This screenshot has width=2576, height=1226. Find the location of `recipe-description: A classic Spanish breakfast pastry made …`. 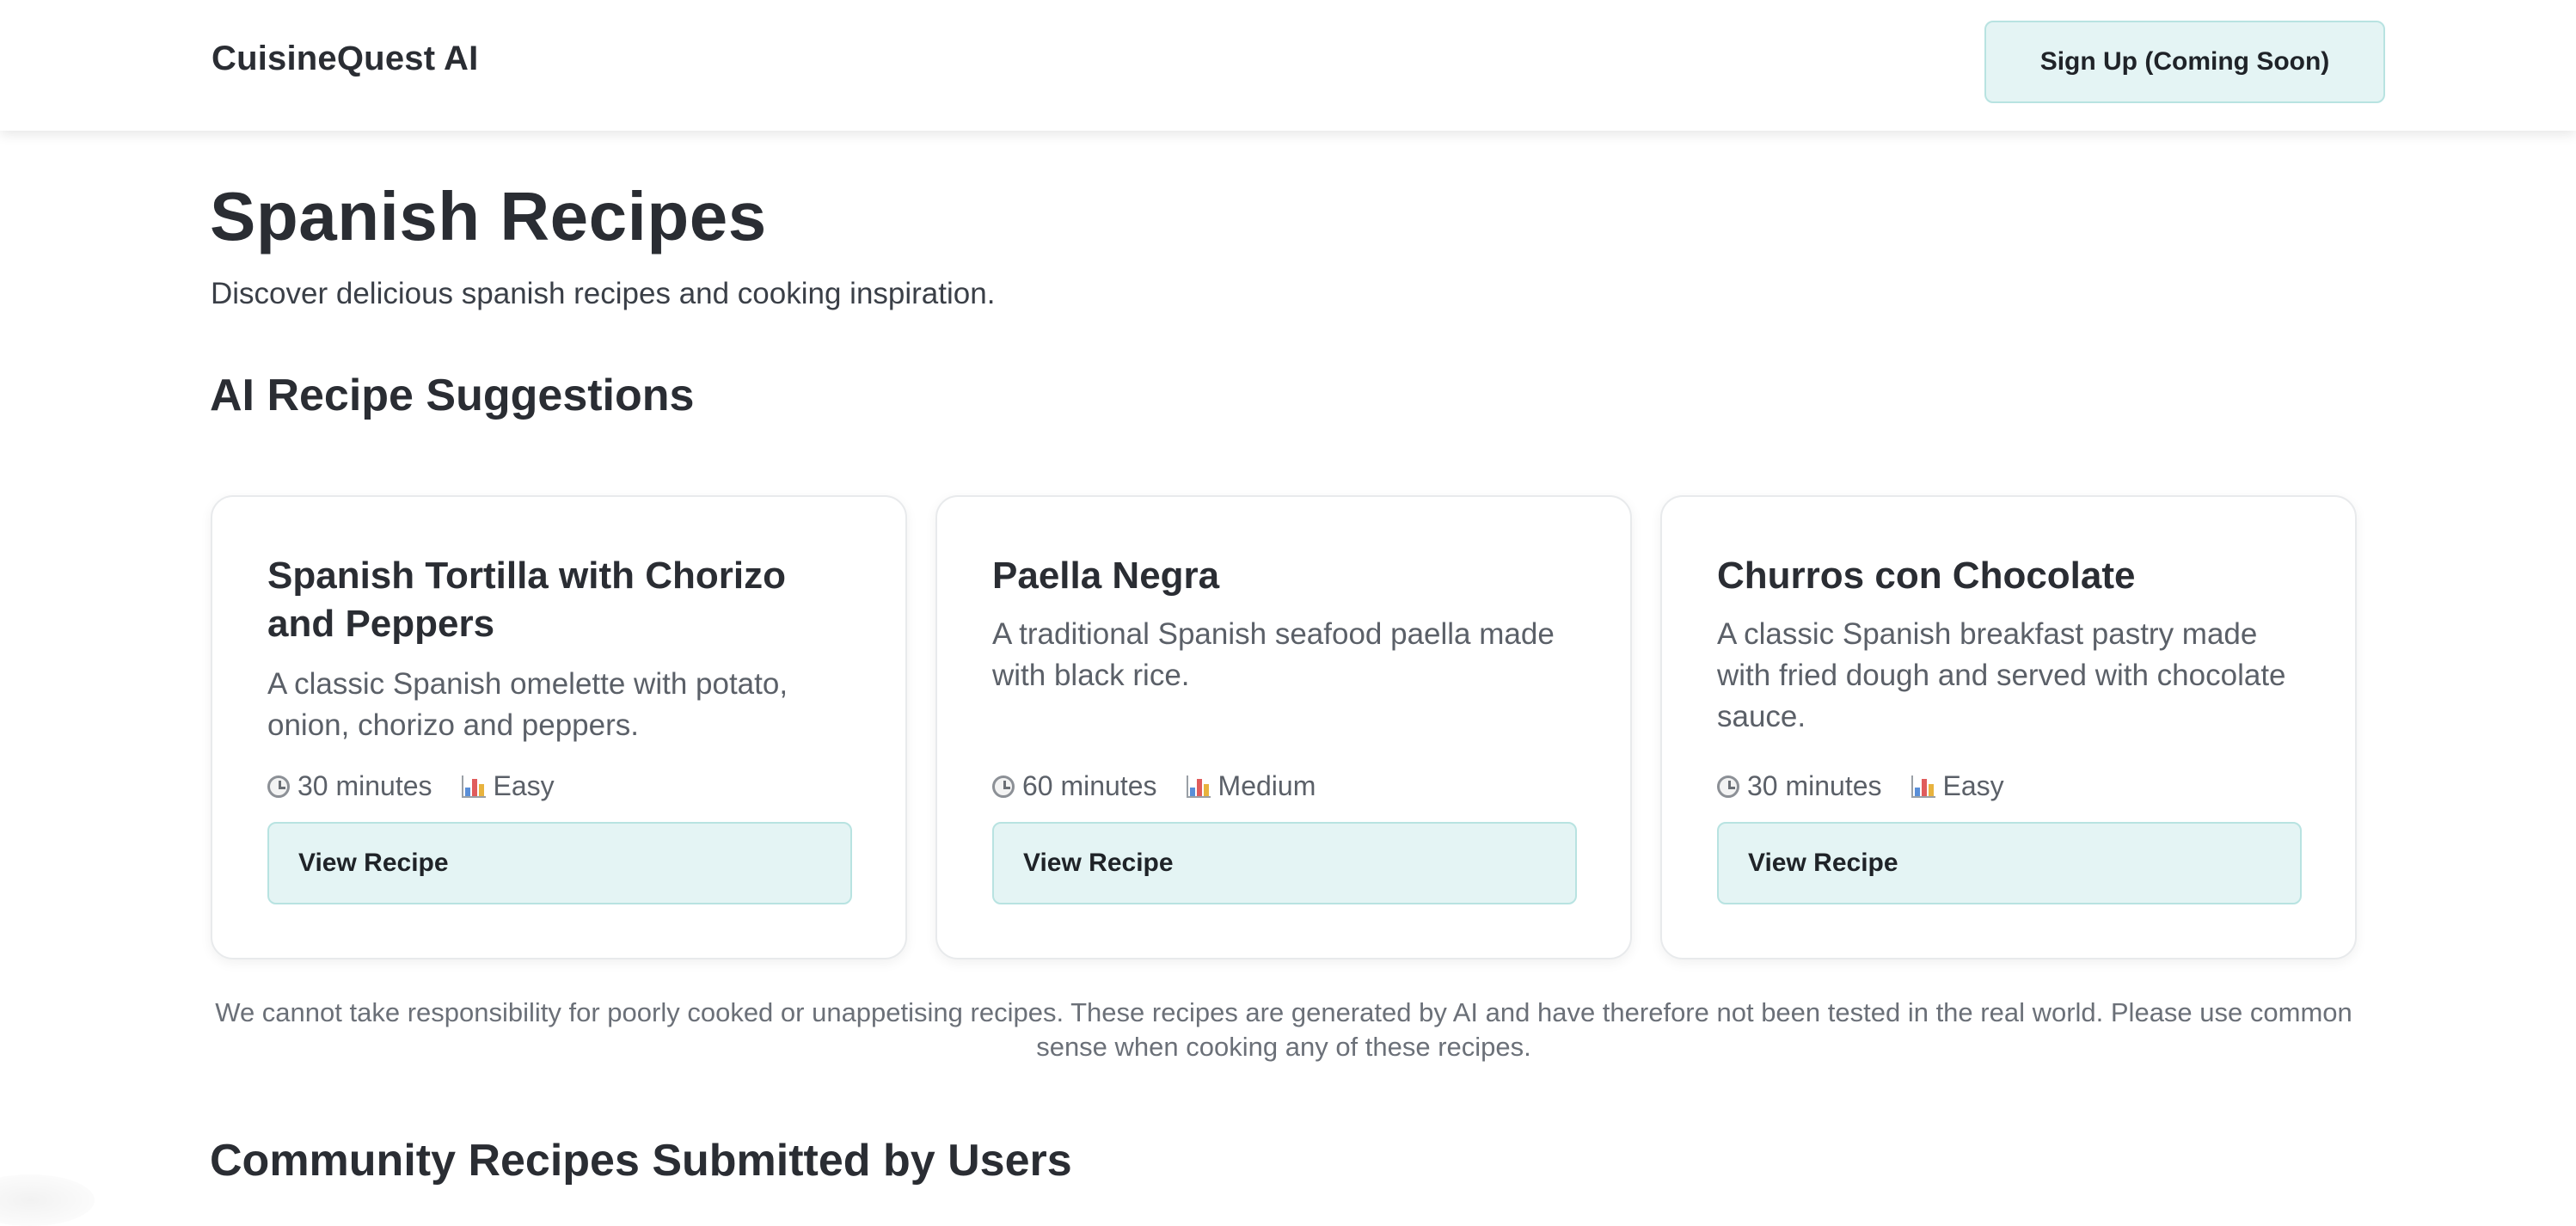

recipe-description: A classic Spanish breakfast pastry made … is located at coordinates (2001, 675).